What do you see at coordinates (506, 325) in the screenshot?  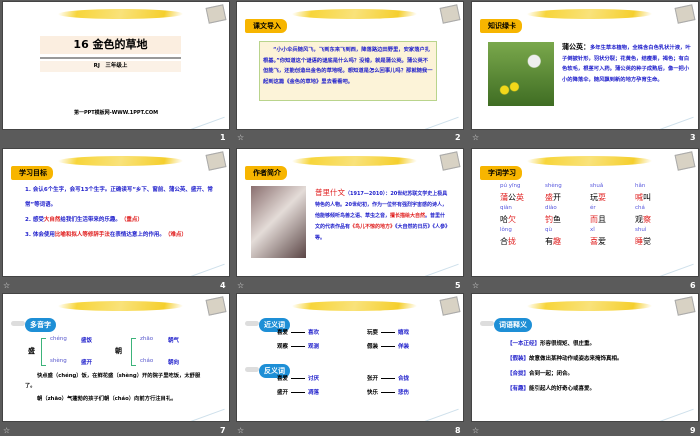 I see `section-tag: 词语释义` at bounding box center [506, 325].